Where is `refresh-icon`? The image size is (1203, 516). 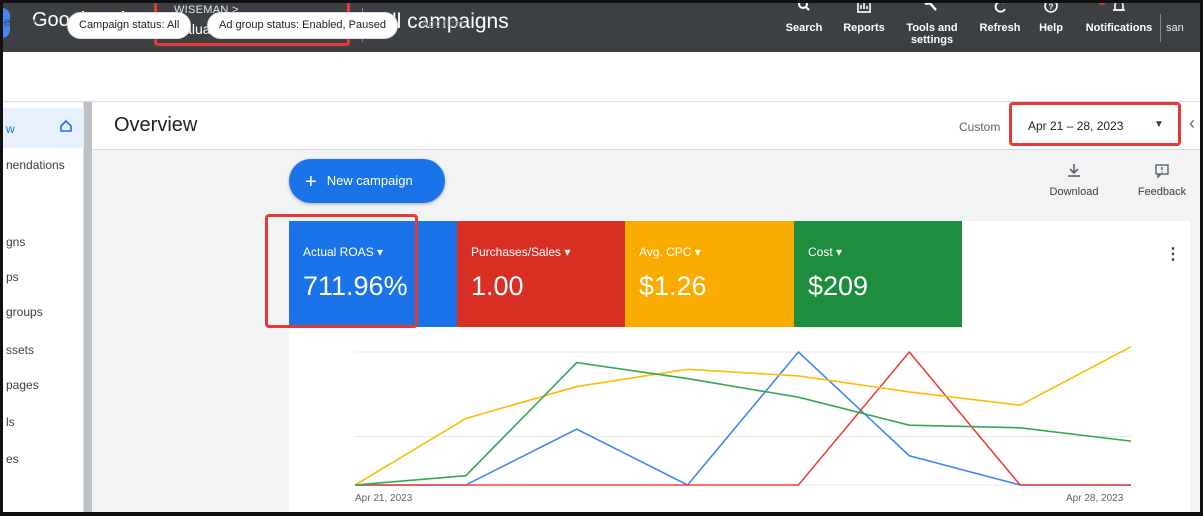
refresh-icon is located at coordinates (1000, 11).